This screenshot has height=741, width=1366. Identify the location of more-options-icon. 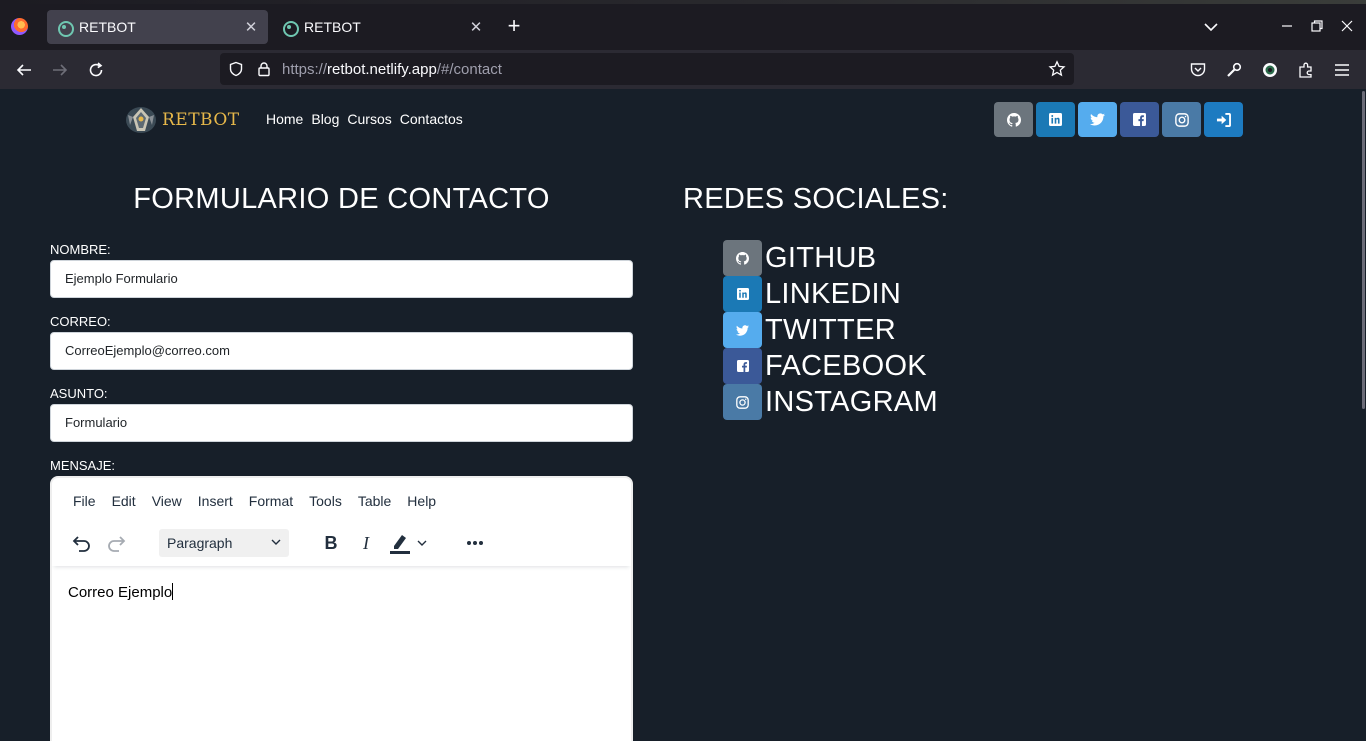
(475, 543).